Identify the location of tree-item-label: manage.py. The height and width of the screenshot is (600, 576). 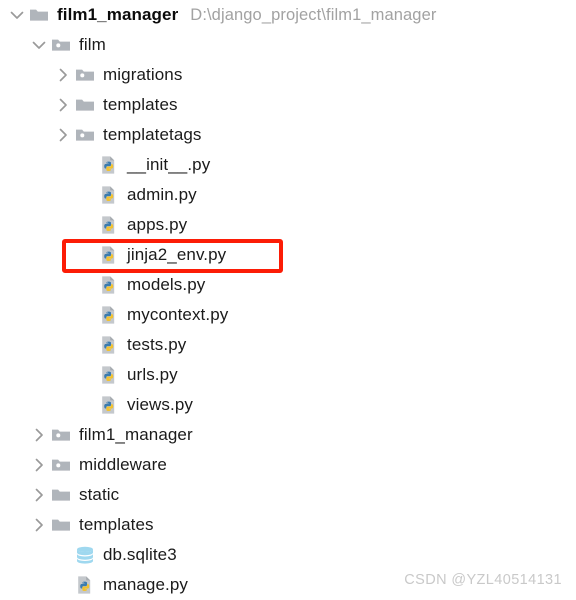
(146, 584).